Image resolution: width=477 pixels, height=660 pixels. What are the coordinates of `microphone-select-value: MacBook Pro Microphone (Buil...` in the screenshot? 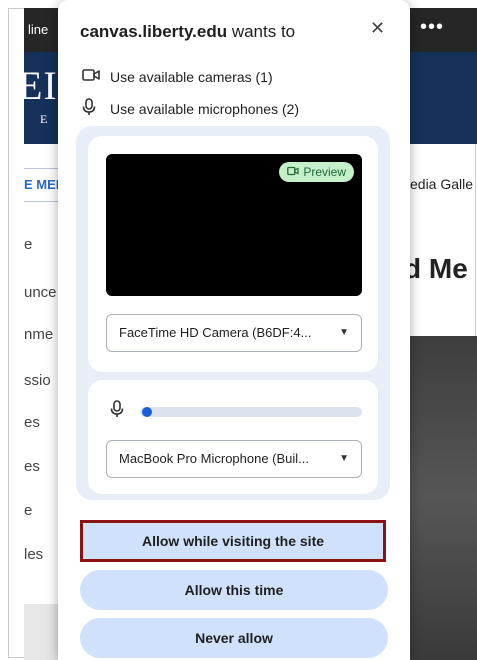 It's located at (214, 458).